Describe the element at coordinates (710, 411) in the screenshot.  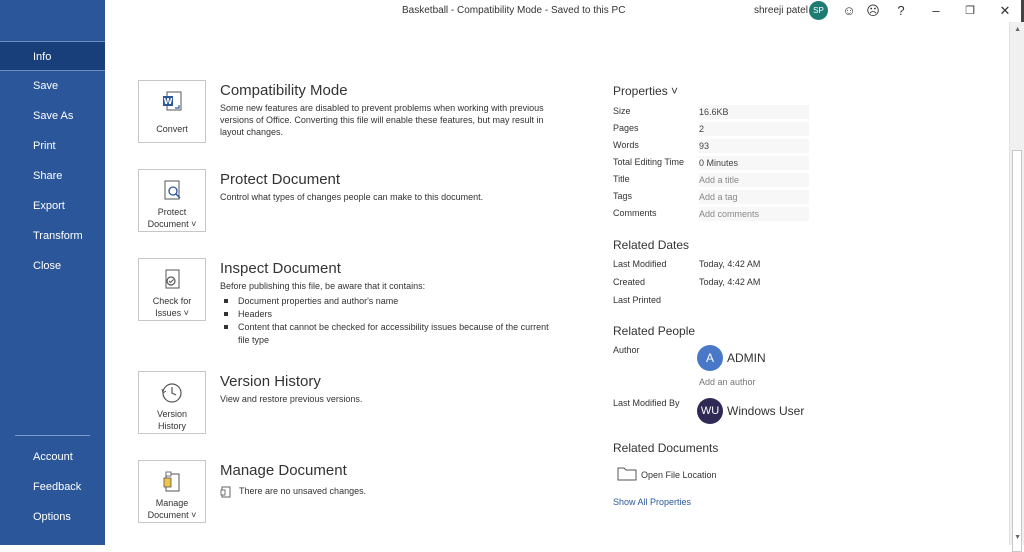
I see `modified-by-avatar: WU` at that location.